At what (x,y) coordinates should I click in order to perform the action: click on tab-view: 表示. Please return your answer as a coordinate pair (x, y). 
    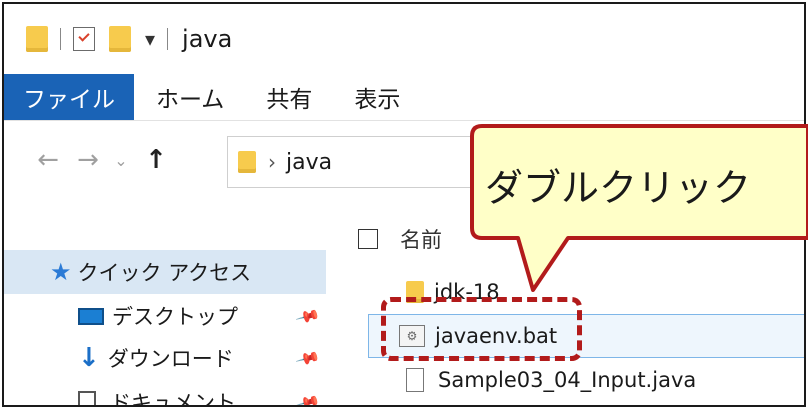
    Looking at the image, I should click on (377, 97).